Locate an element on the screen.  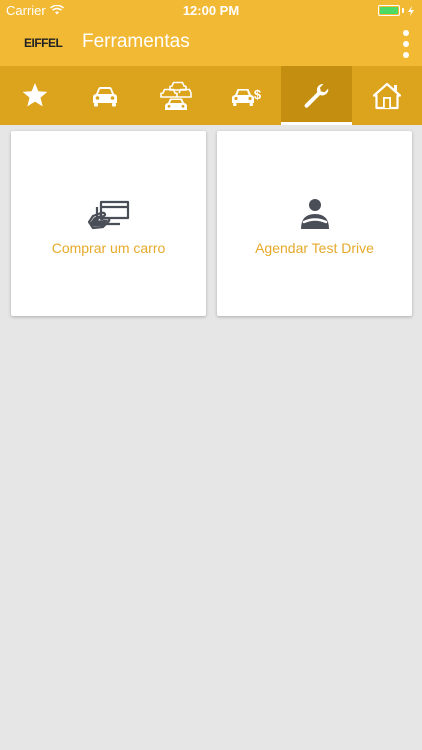
payment-card-icon is located at coordinates (109, 212).